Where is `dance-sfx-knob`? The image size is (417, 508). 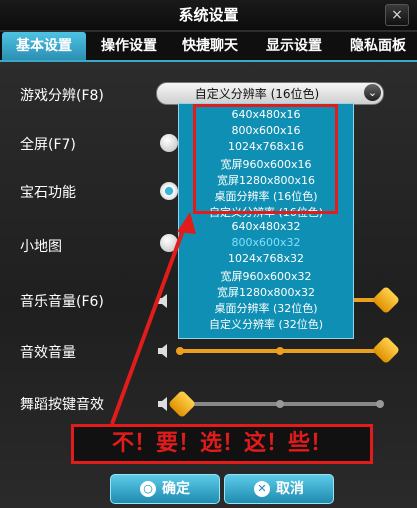 dance-sfx-knob is located at coordinates (182, 404).